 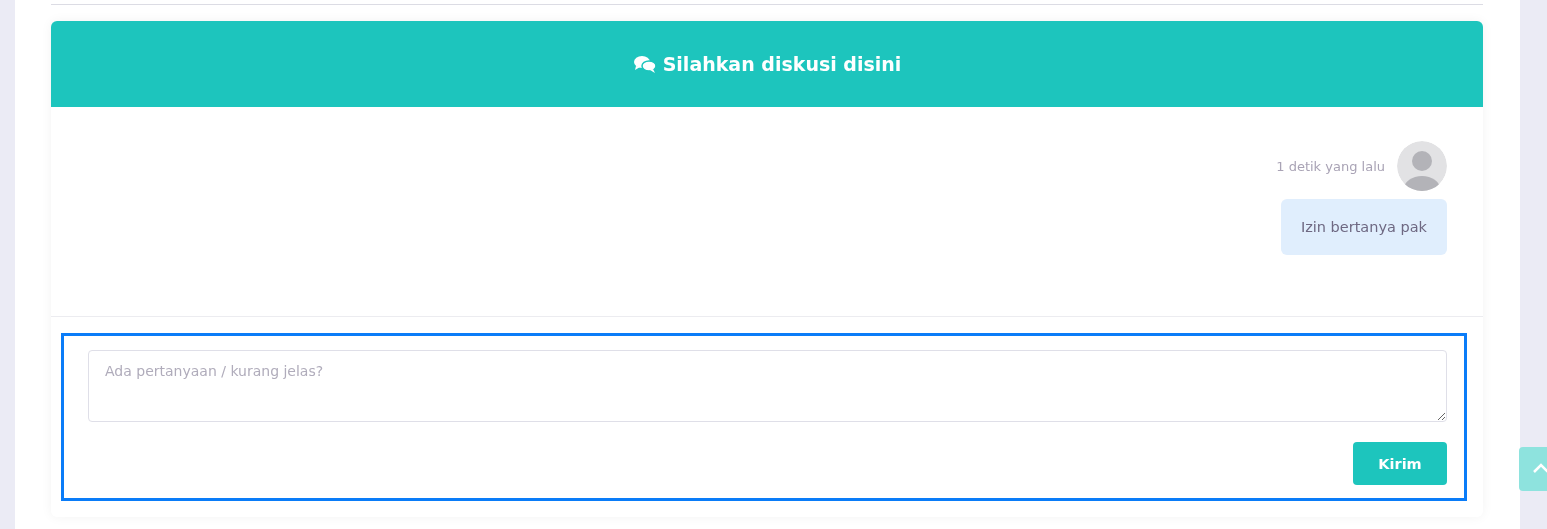 What do you see at coordinates (1422, 166) in the screenshot?
I see `avatar-icon` at bounding box center [1422, 166].